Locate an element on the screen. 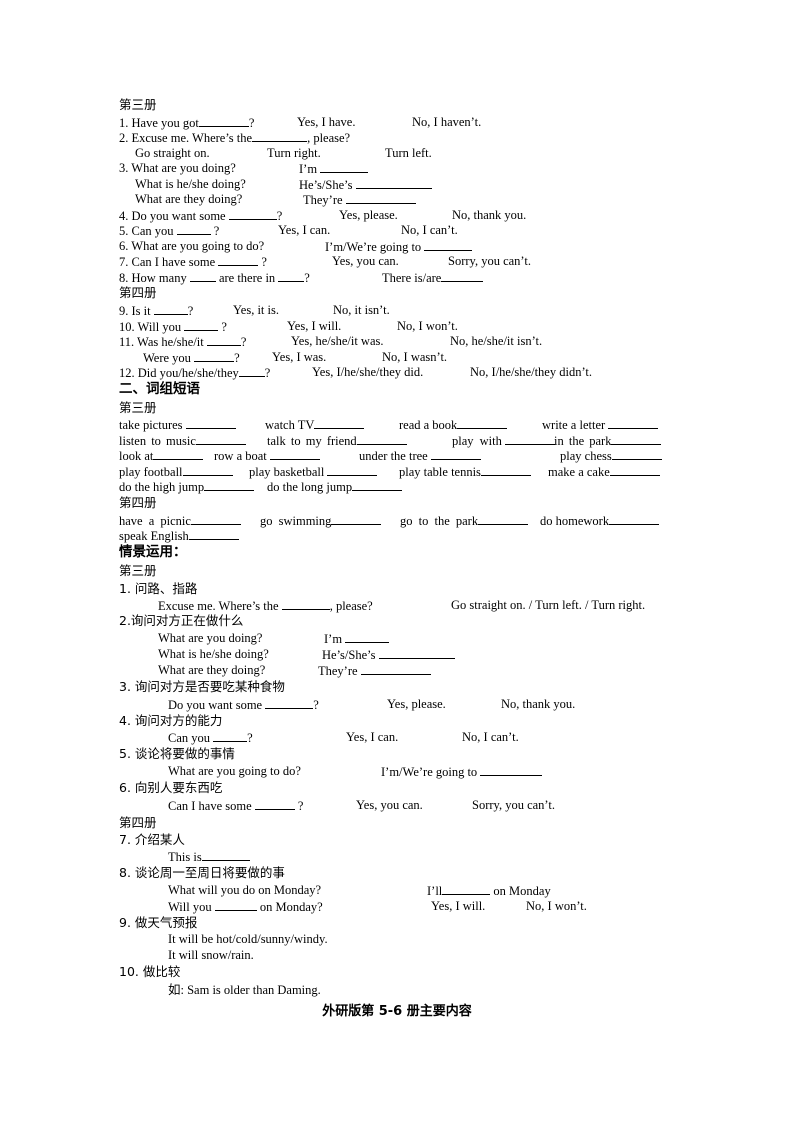 The image size is (794, 1123). scenario-title: 10. 做比较 is located at coordinates (150, 971).